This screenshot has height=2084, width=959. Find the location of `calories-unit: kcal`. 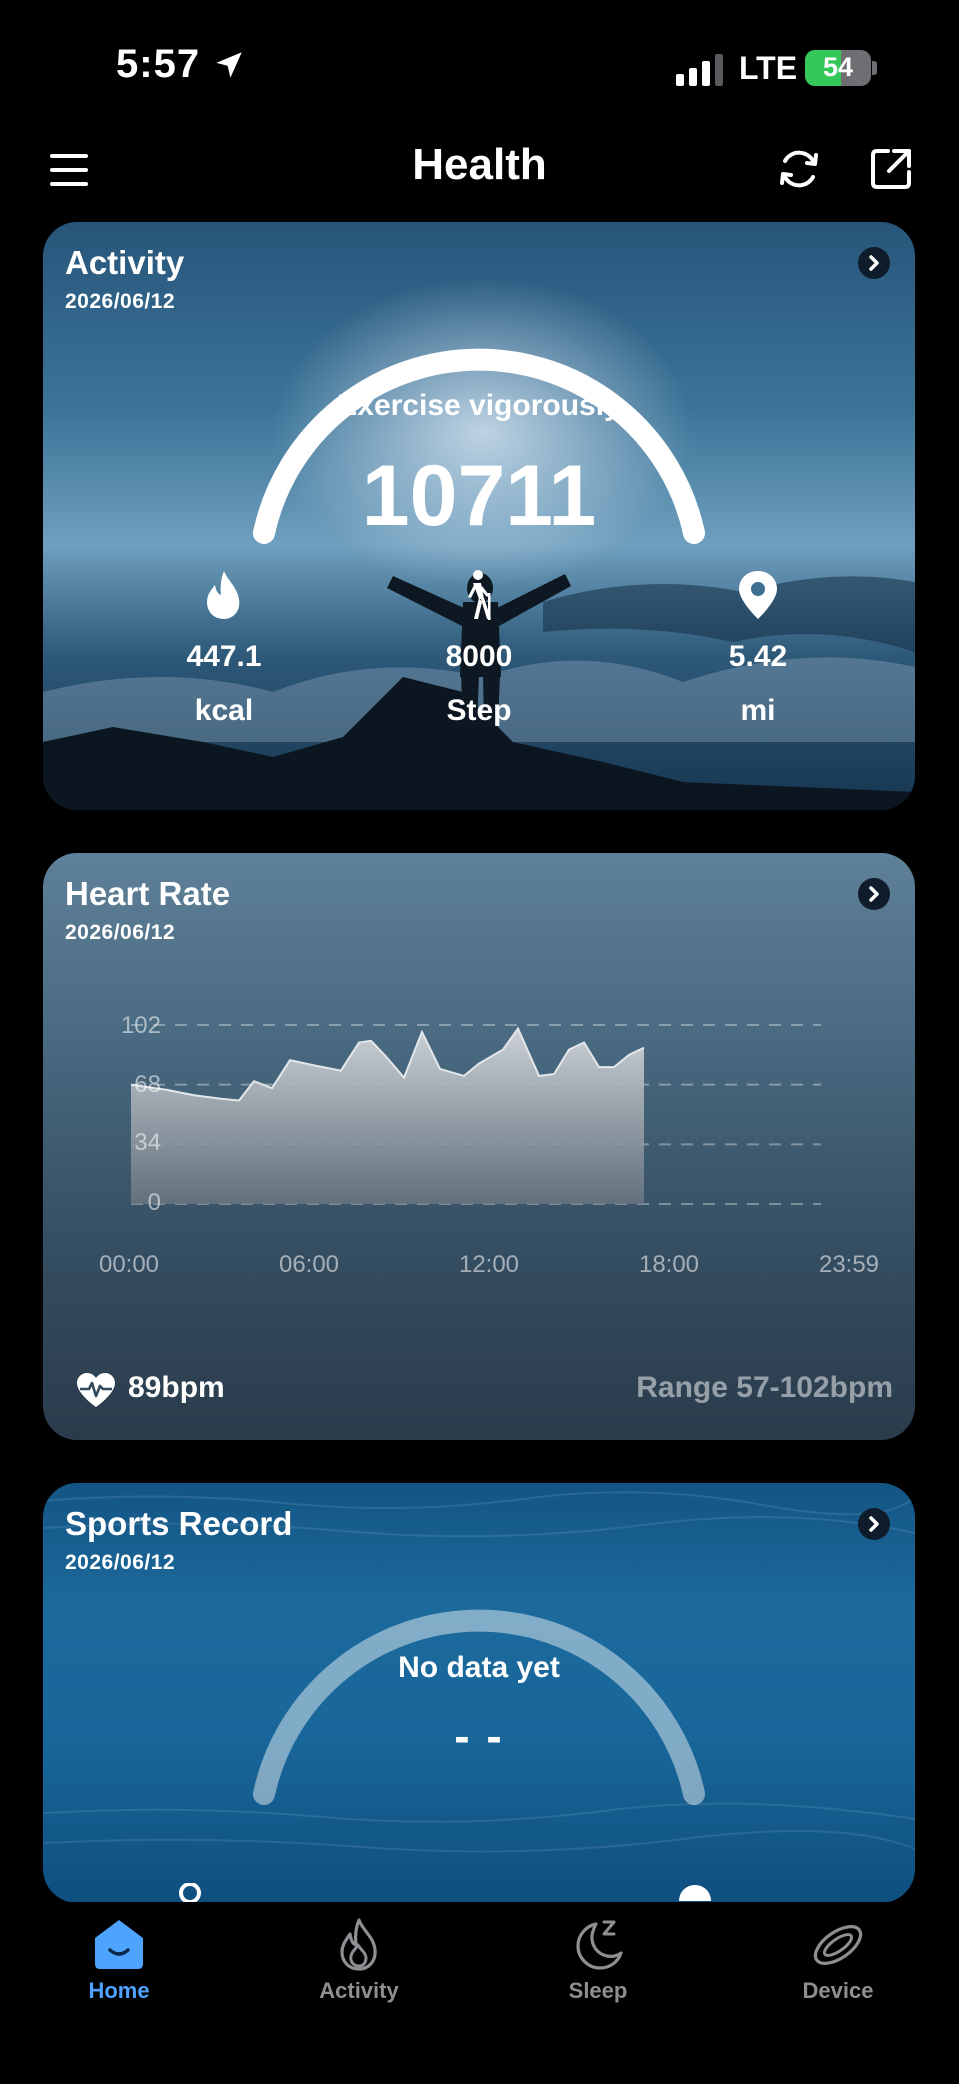

calories-unit: kcal is located at coordinates (224, 710).